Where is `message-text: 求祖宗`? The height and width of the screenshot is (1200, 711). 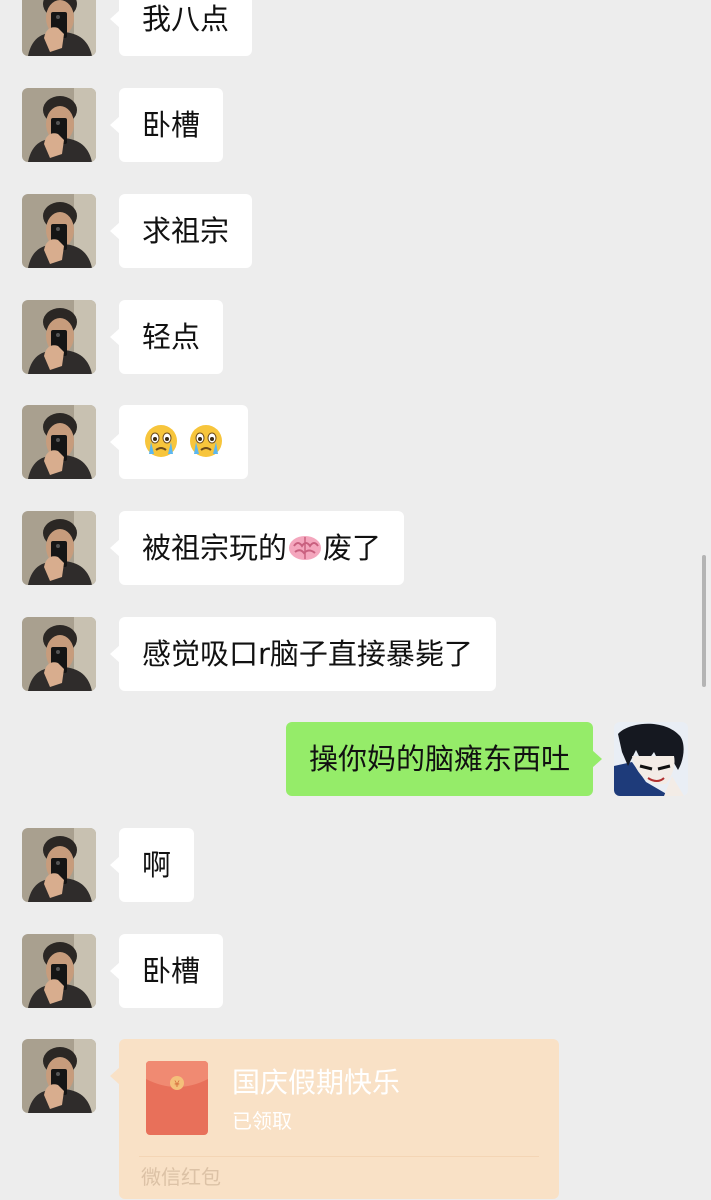
message-text: 求祖宗 is located at coordinates (186, 231).